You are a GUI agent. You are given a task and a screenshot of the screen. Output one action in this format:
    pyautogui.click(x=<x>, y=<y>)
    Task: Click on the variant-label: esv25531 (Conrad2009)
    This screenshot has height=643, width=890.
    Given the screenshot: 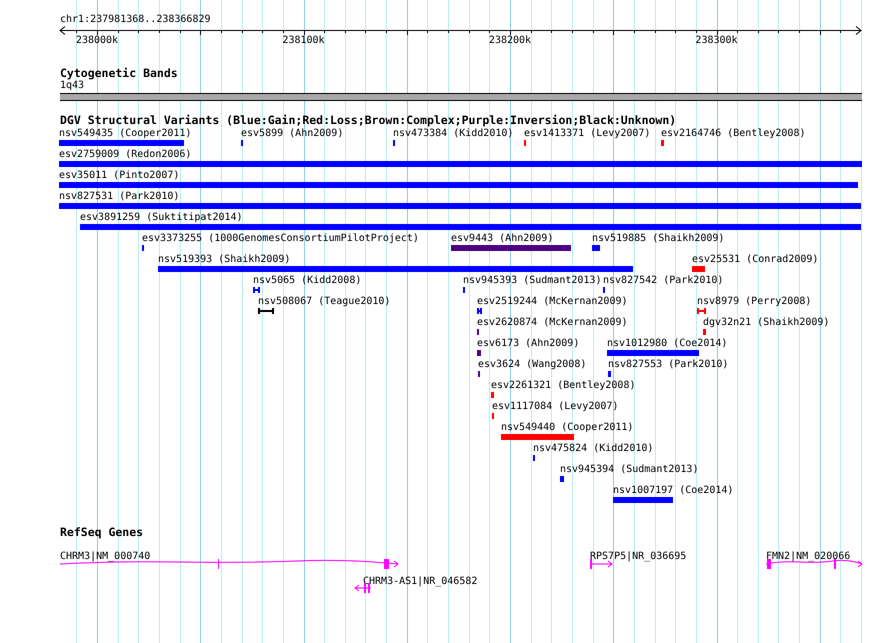 What is the action you would take?
    pyautogui.click(x=755, y=259)
    